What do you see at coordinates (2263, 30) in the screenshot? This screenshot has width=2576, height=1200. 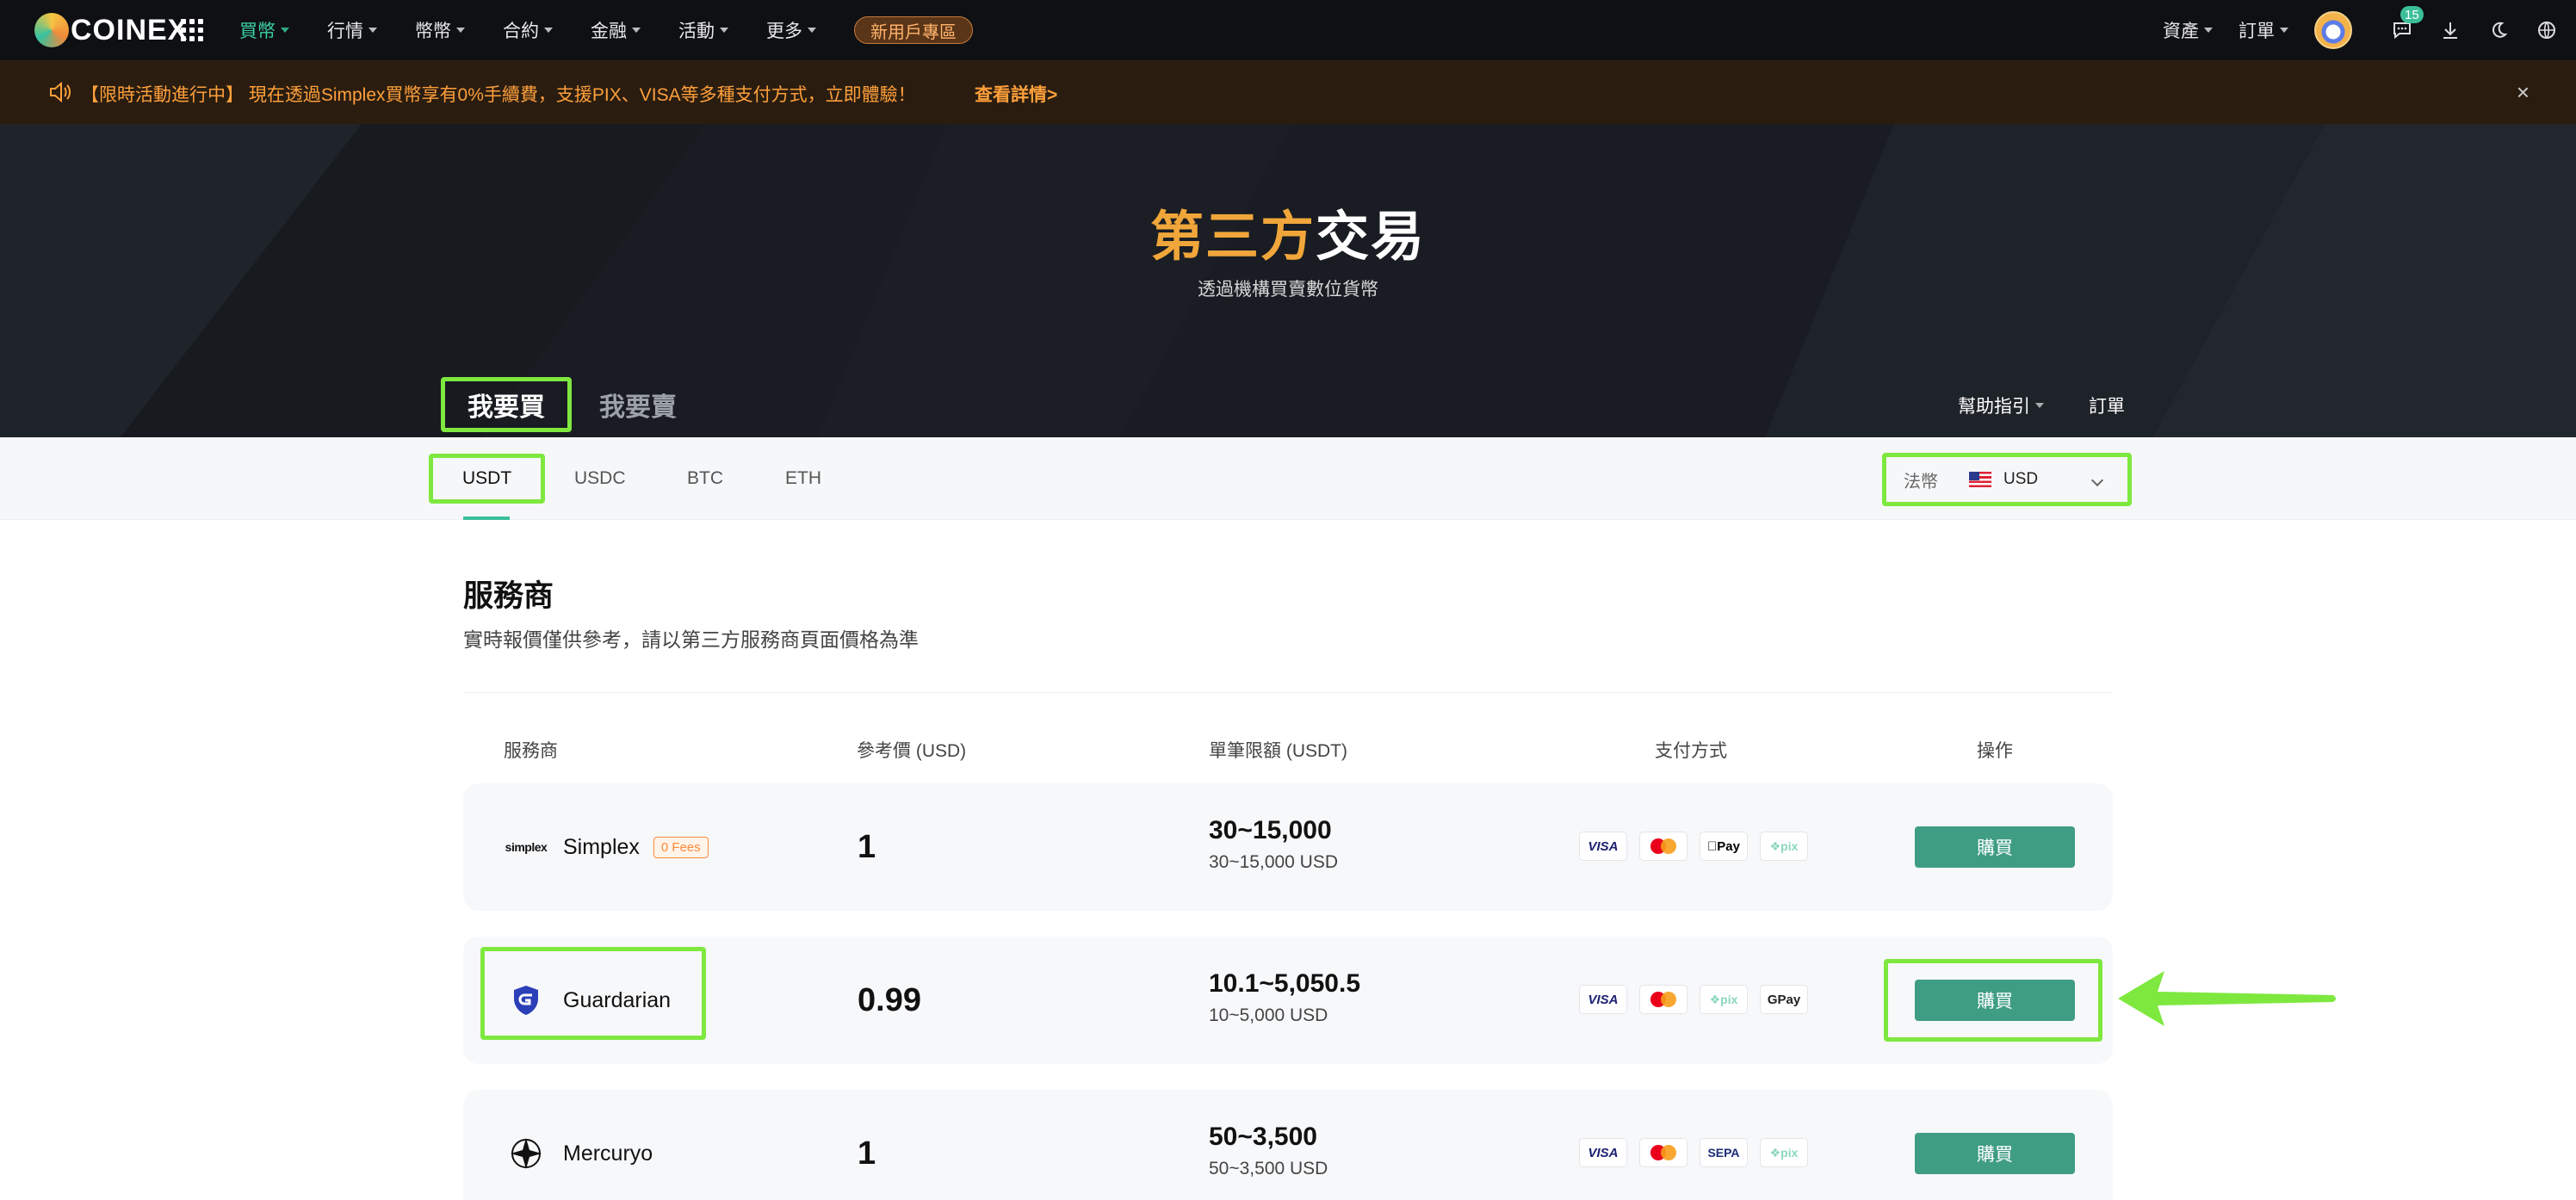 I see `orders-menu: 訂單` at bounding box center [2263, 30].